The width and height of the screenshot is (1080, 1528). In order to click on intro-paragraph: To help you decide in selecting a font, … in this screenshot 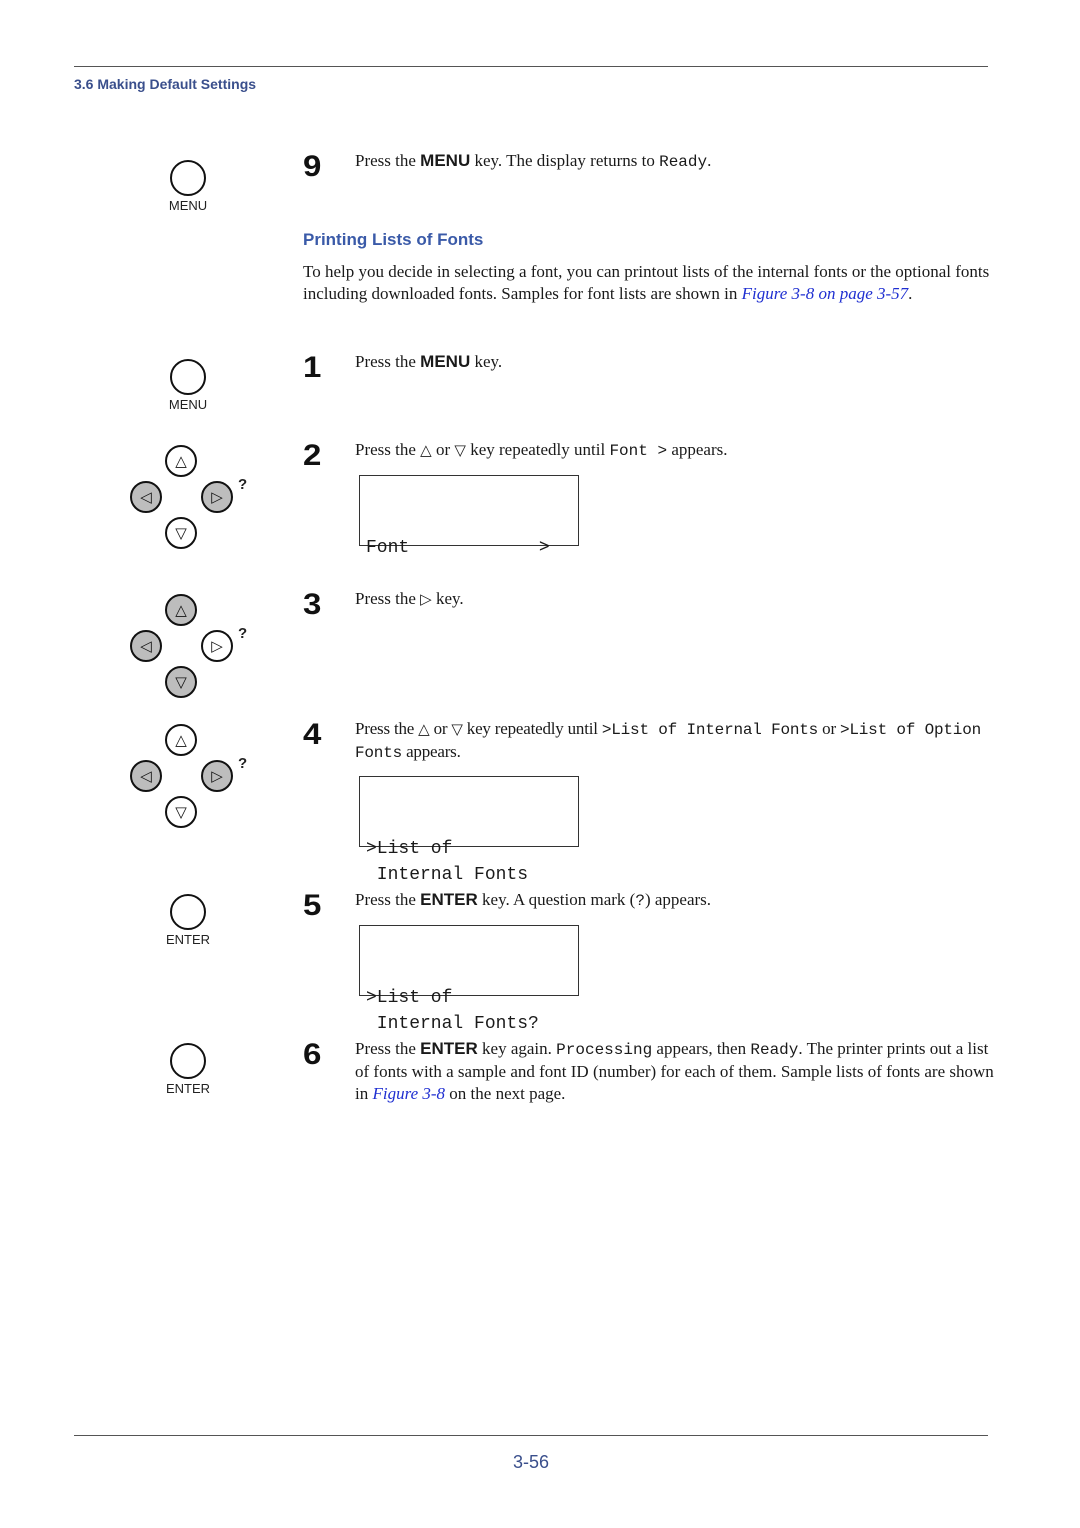, I will do `click(648, 283)`.